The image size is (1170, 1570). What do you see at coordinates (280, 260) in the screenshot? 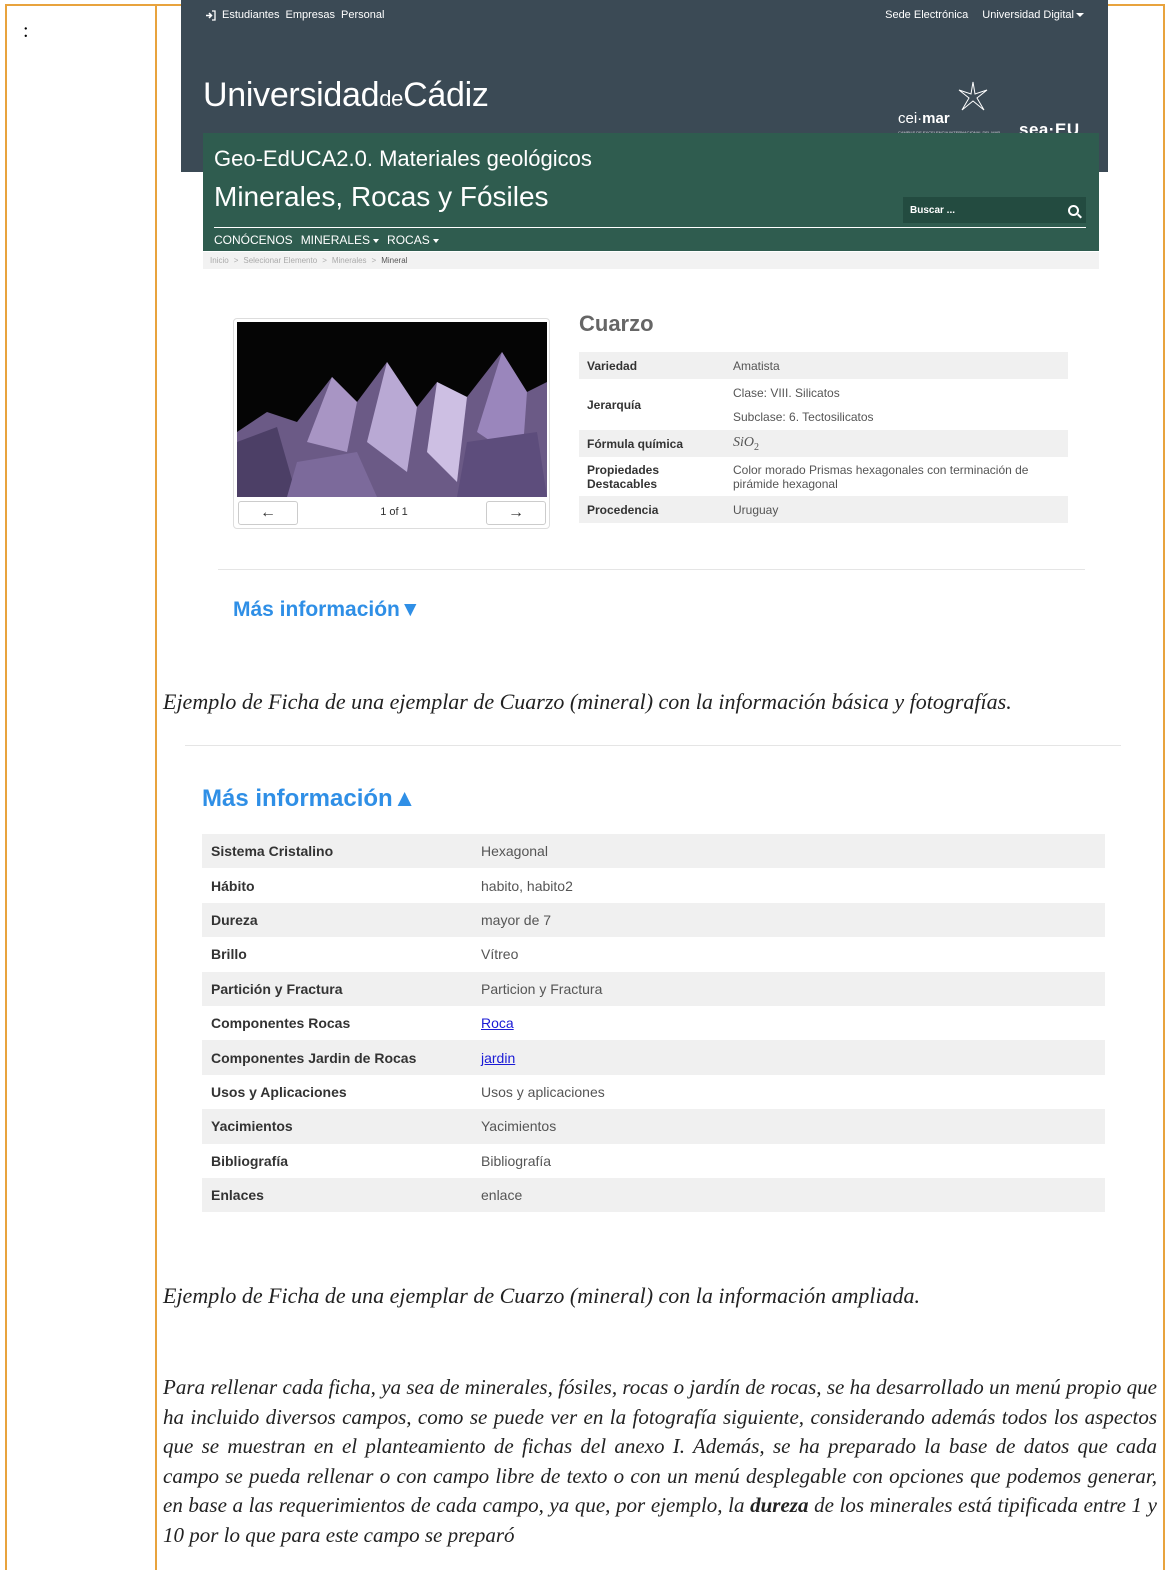
I see `breadcrumb-seleccionar: Selecionar Elemento` at bounding box center [280, 260].